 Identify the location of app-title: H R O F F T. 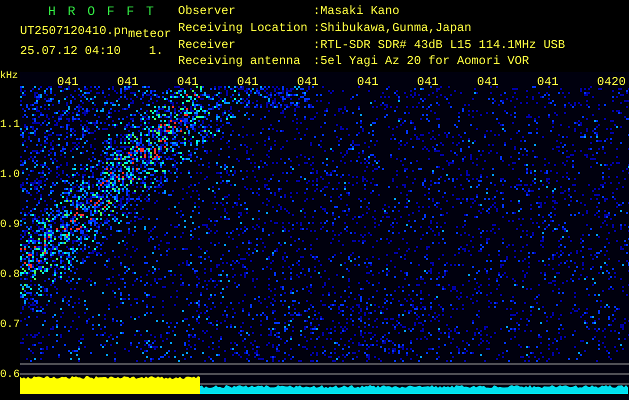
(102, 12).